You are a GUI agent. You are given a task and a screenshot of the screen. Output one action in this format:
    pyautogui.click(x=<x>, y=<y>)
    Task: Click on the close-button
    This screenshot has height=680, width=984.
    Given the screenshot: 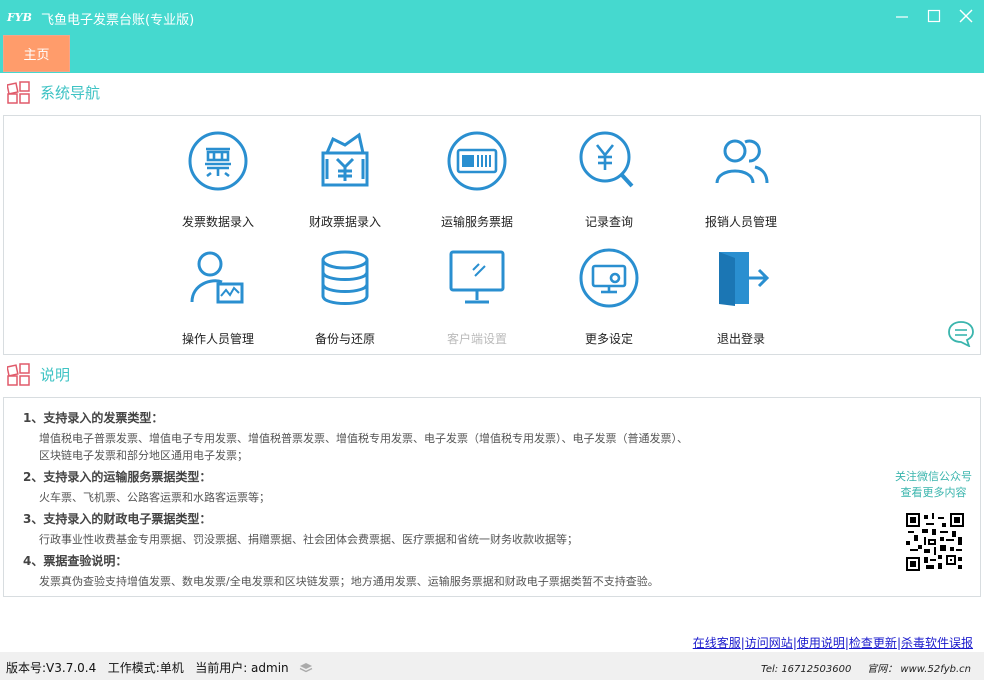 What is the action you would take?
    pyautogui.click(x=966, y=16)
    